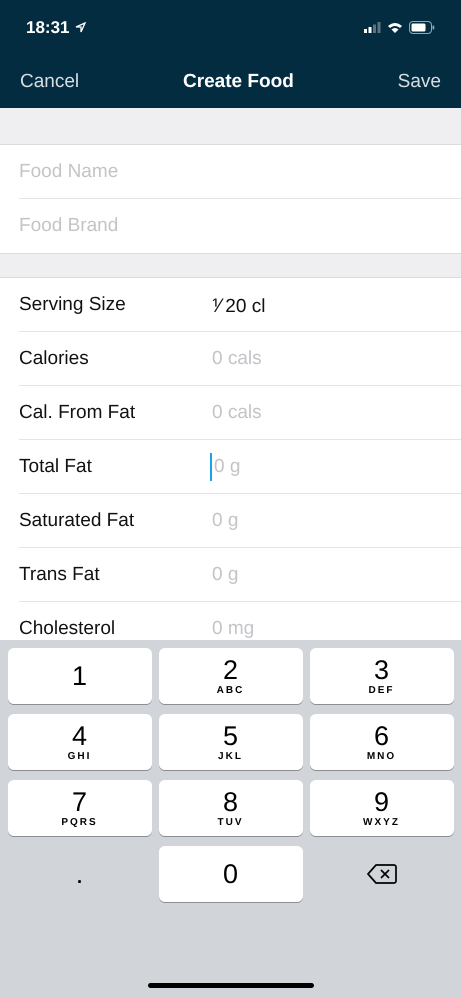 The width and height of the screenshot is (461, 998). Describe the element at coordinates (382, 808) in the screenshot. I see `key: 9 WXYZ` at that location.